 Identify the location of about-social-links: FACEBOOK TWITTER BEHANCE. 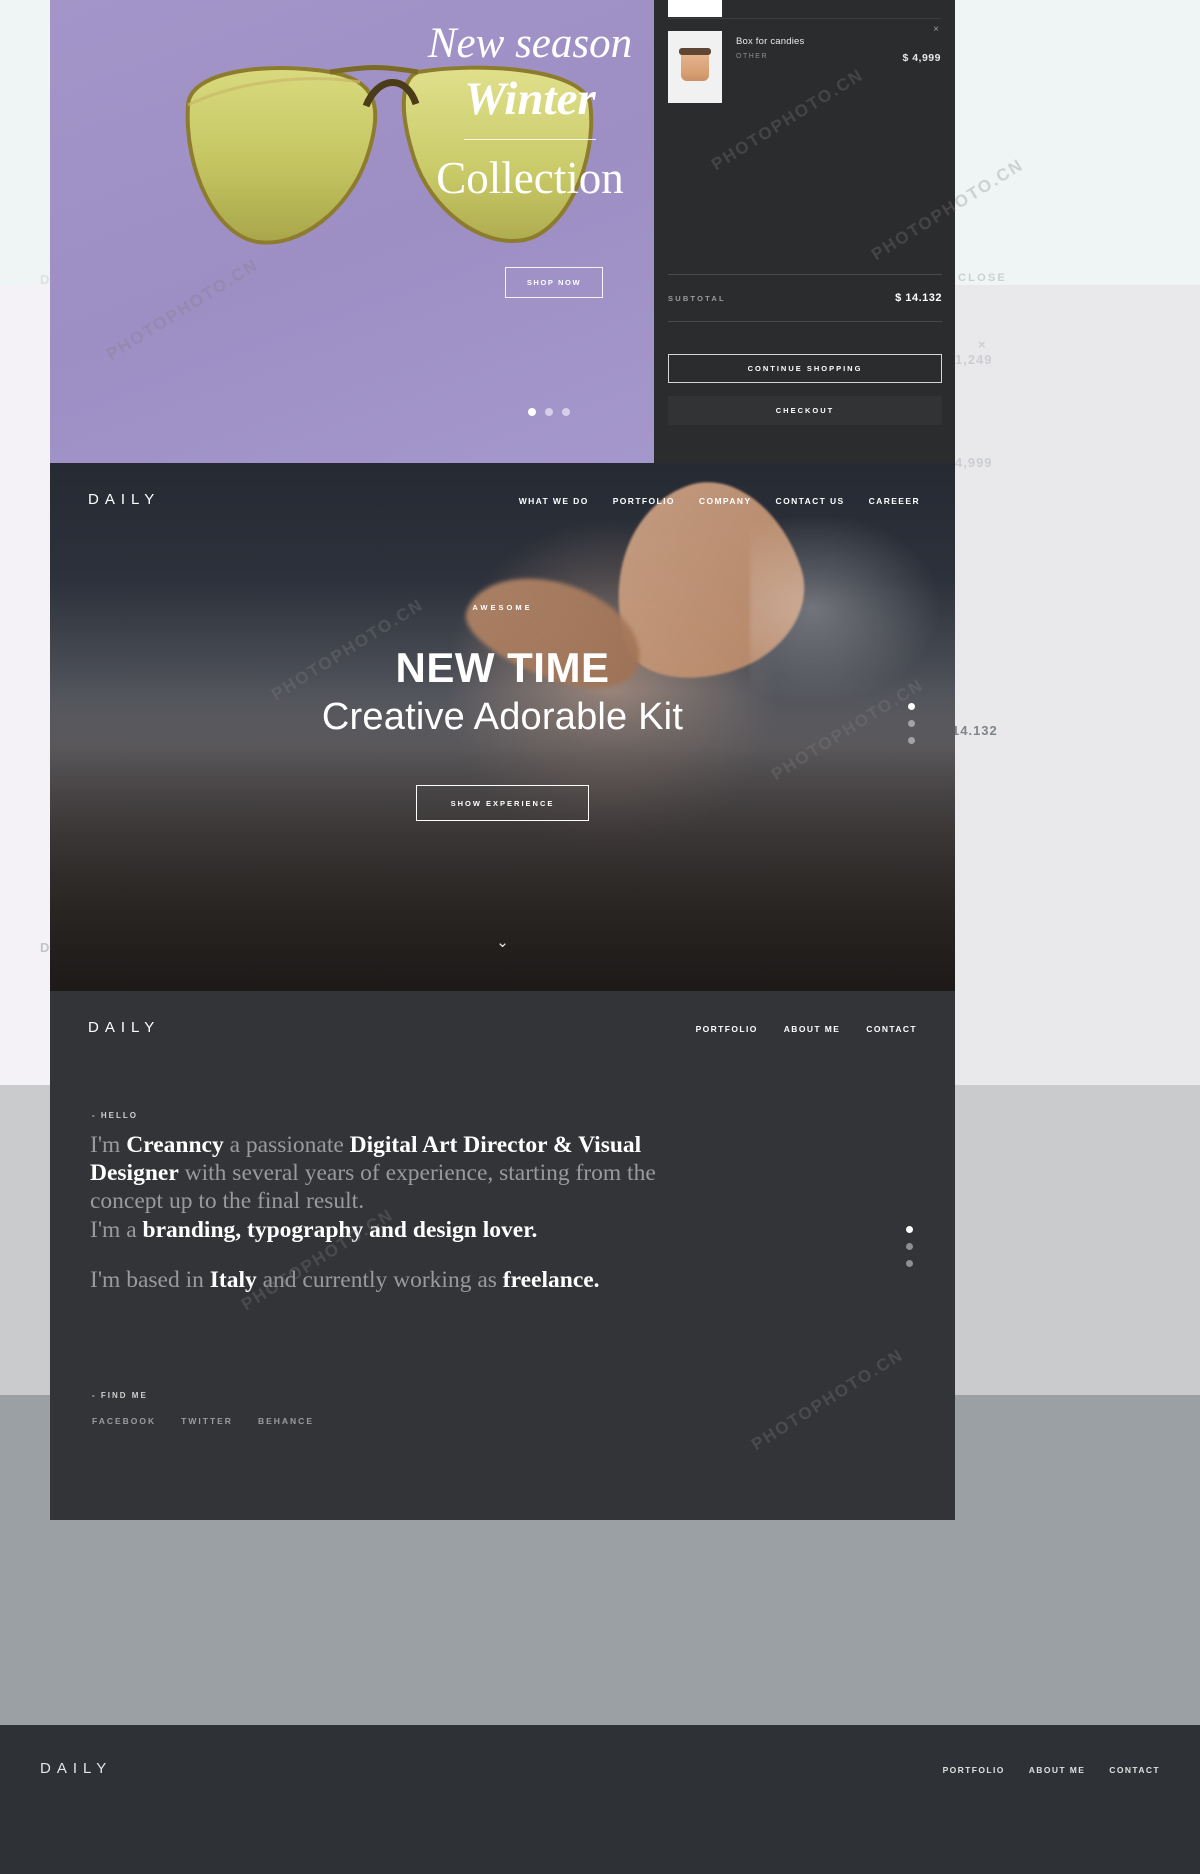
(203, 1421).